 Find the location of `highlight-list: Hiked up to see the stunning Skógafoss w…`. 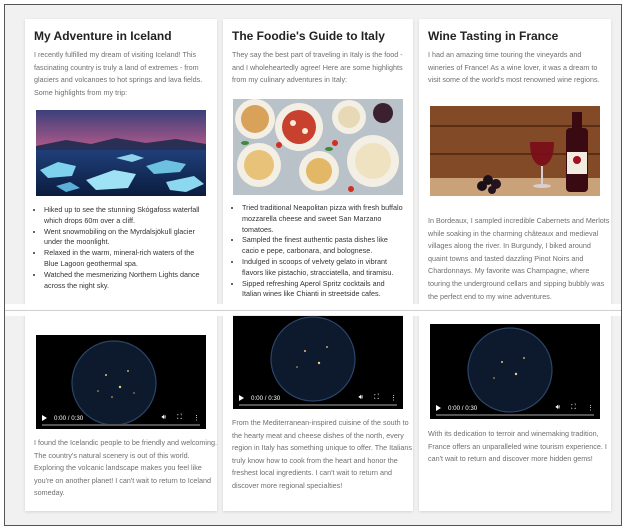

highlight-list: Hiked up to see the stunning Skógafoss w… is located at coordinates (121, 248).